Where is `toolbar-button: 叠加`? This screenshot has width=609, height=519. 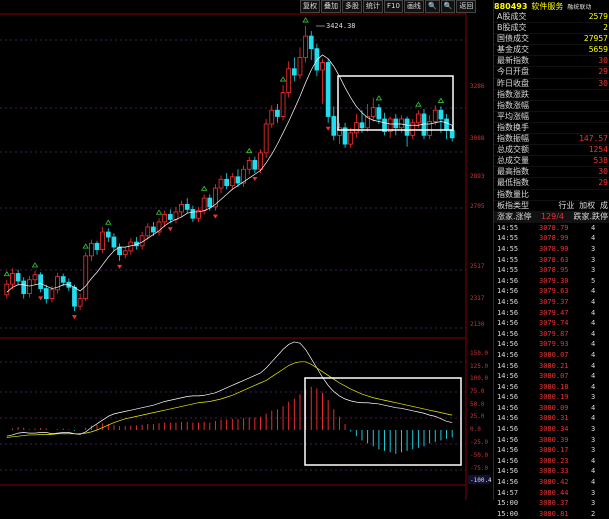
toolbar-button: 叠加 is located at coordinates (331, 6).